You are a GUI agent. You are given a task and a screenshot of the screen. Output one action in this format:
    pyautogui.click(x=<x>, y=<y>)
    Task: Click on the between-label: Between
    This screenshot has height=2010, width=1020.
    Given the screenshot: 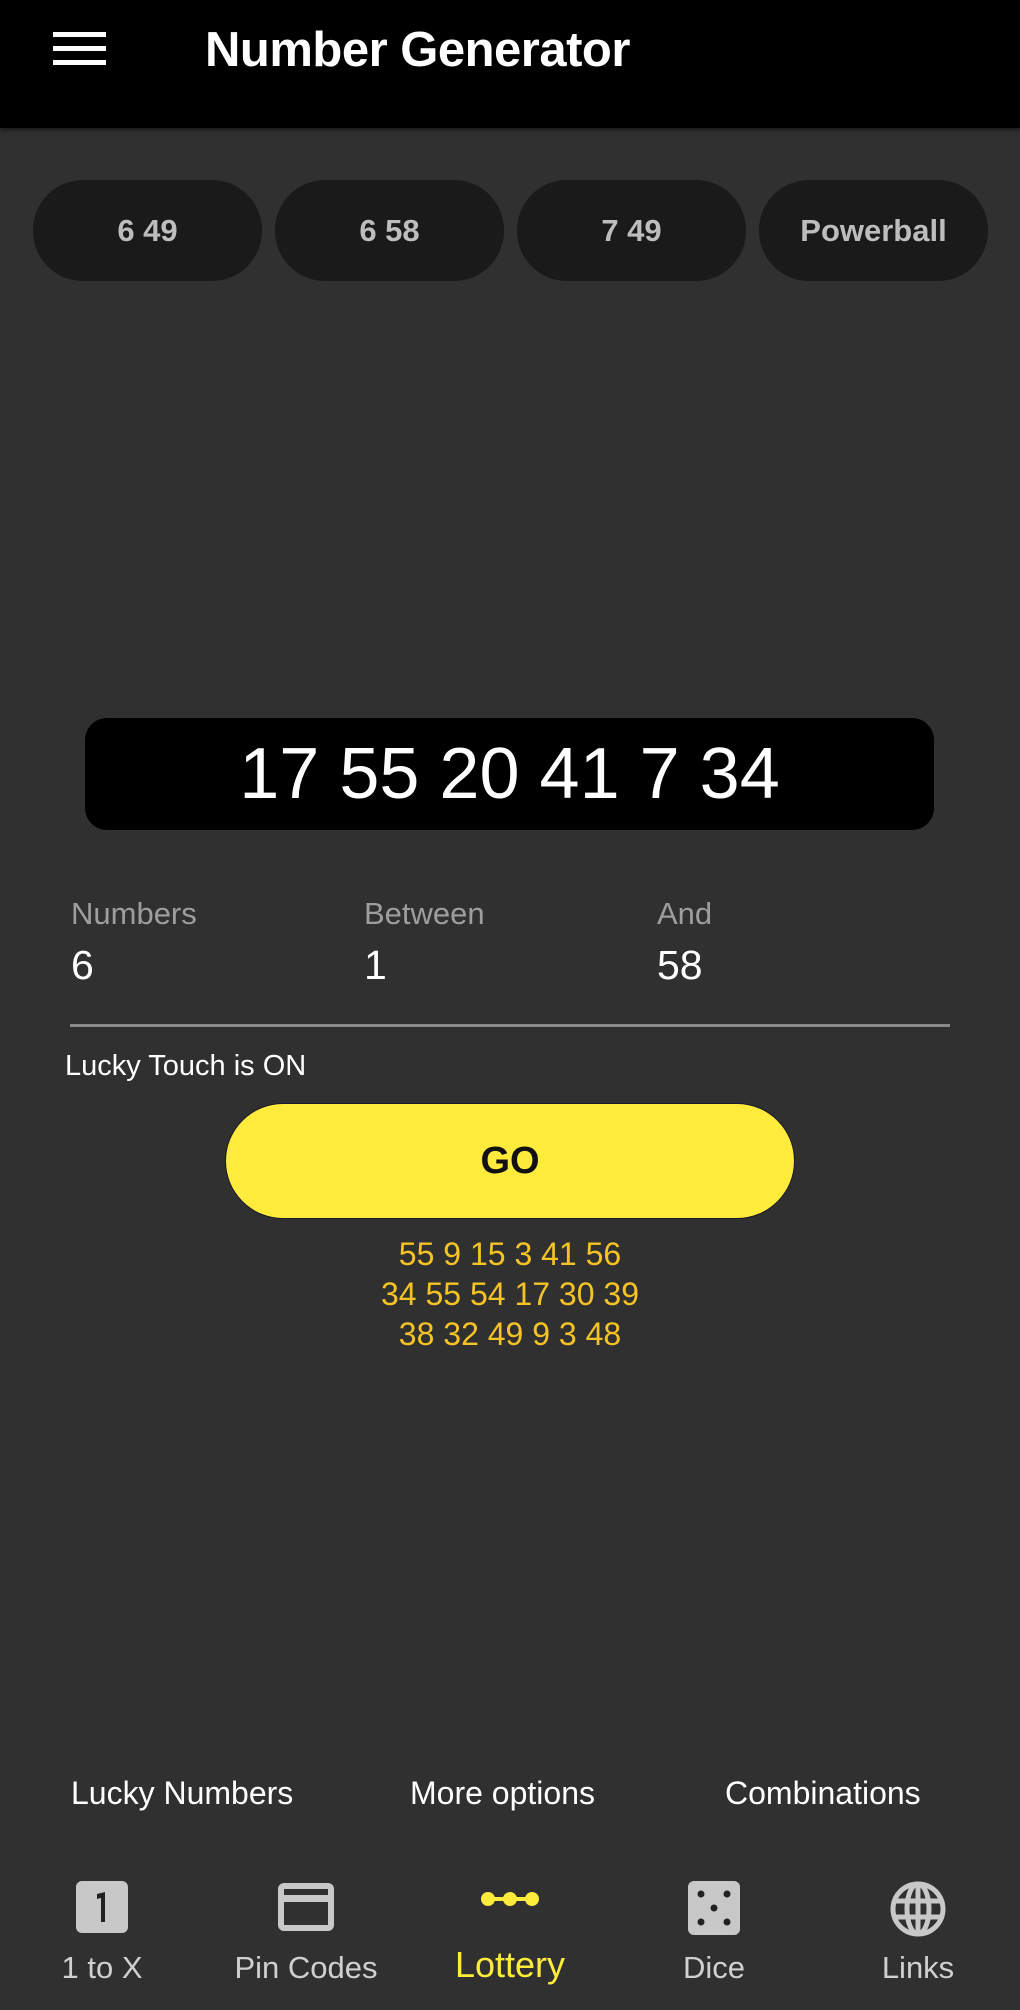 What is the action you would take?
    pyautogui.click(x=424, y=913)
    